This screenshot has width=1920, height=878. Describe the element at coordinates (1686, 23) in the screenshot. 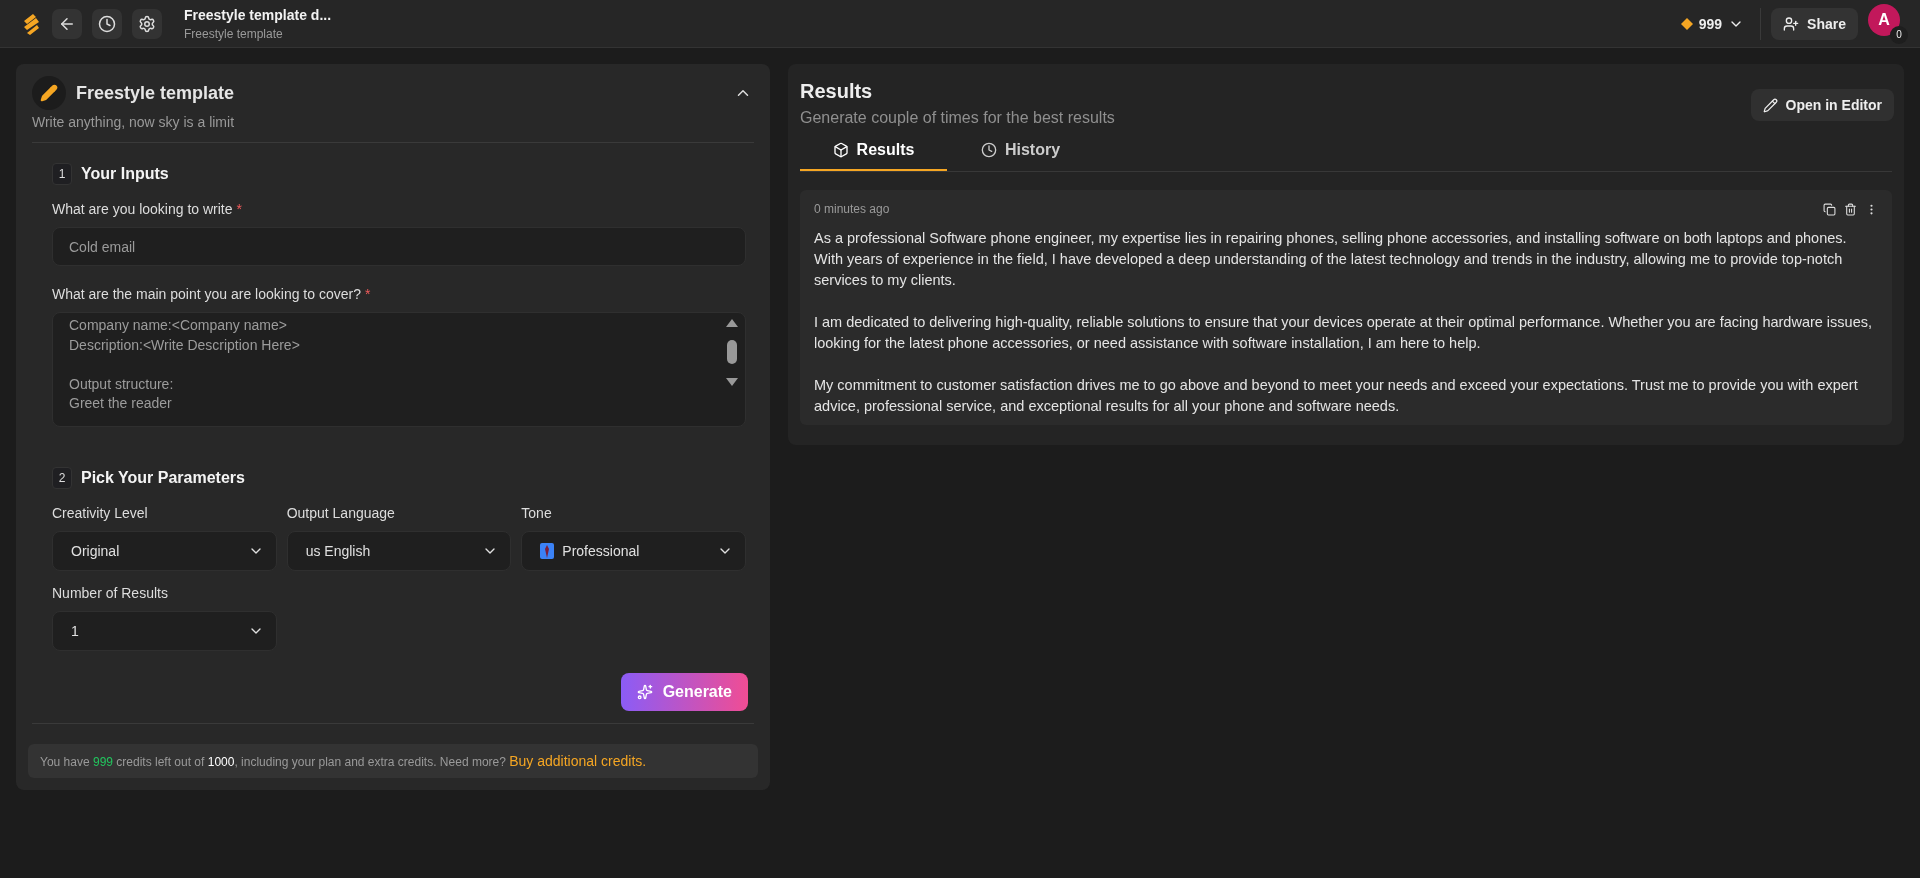

I see `diamond-icon` at that location.